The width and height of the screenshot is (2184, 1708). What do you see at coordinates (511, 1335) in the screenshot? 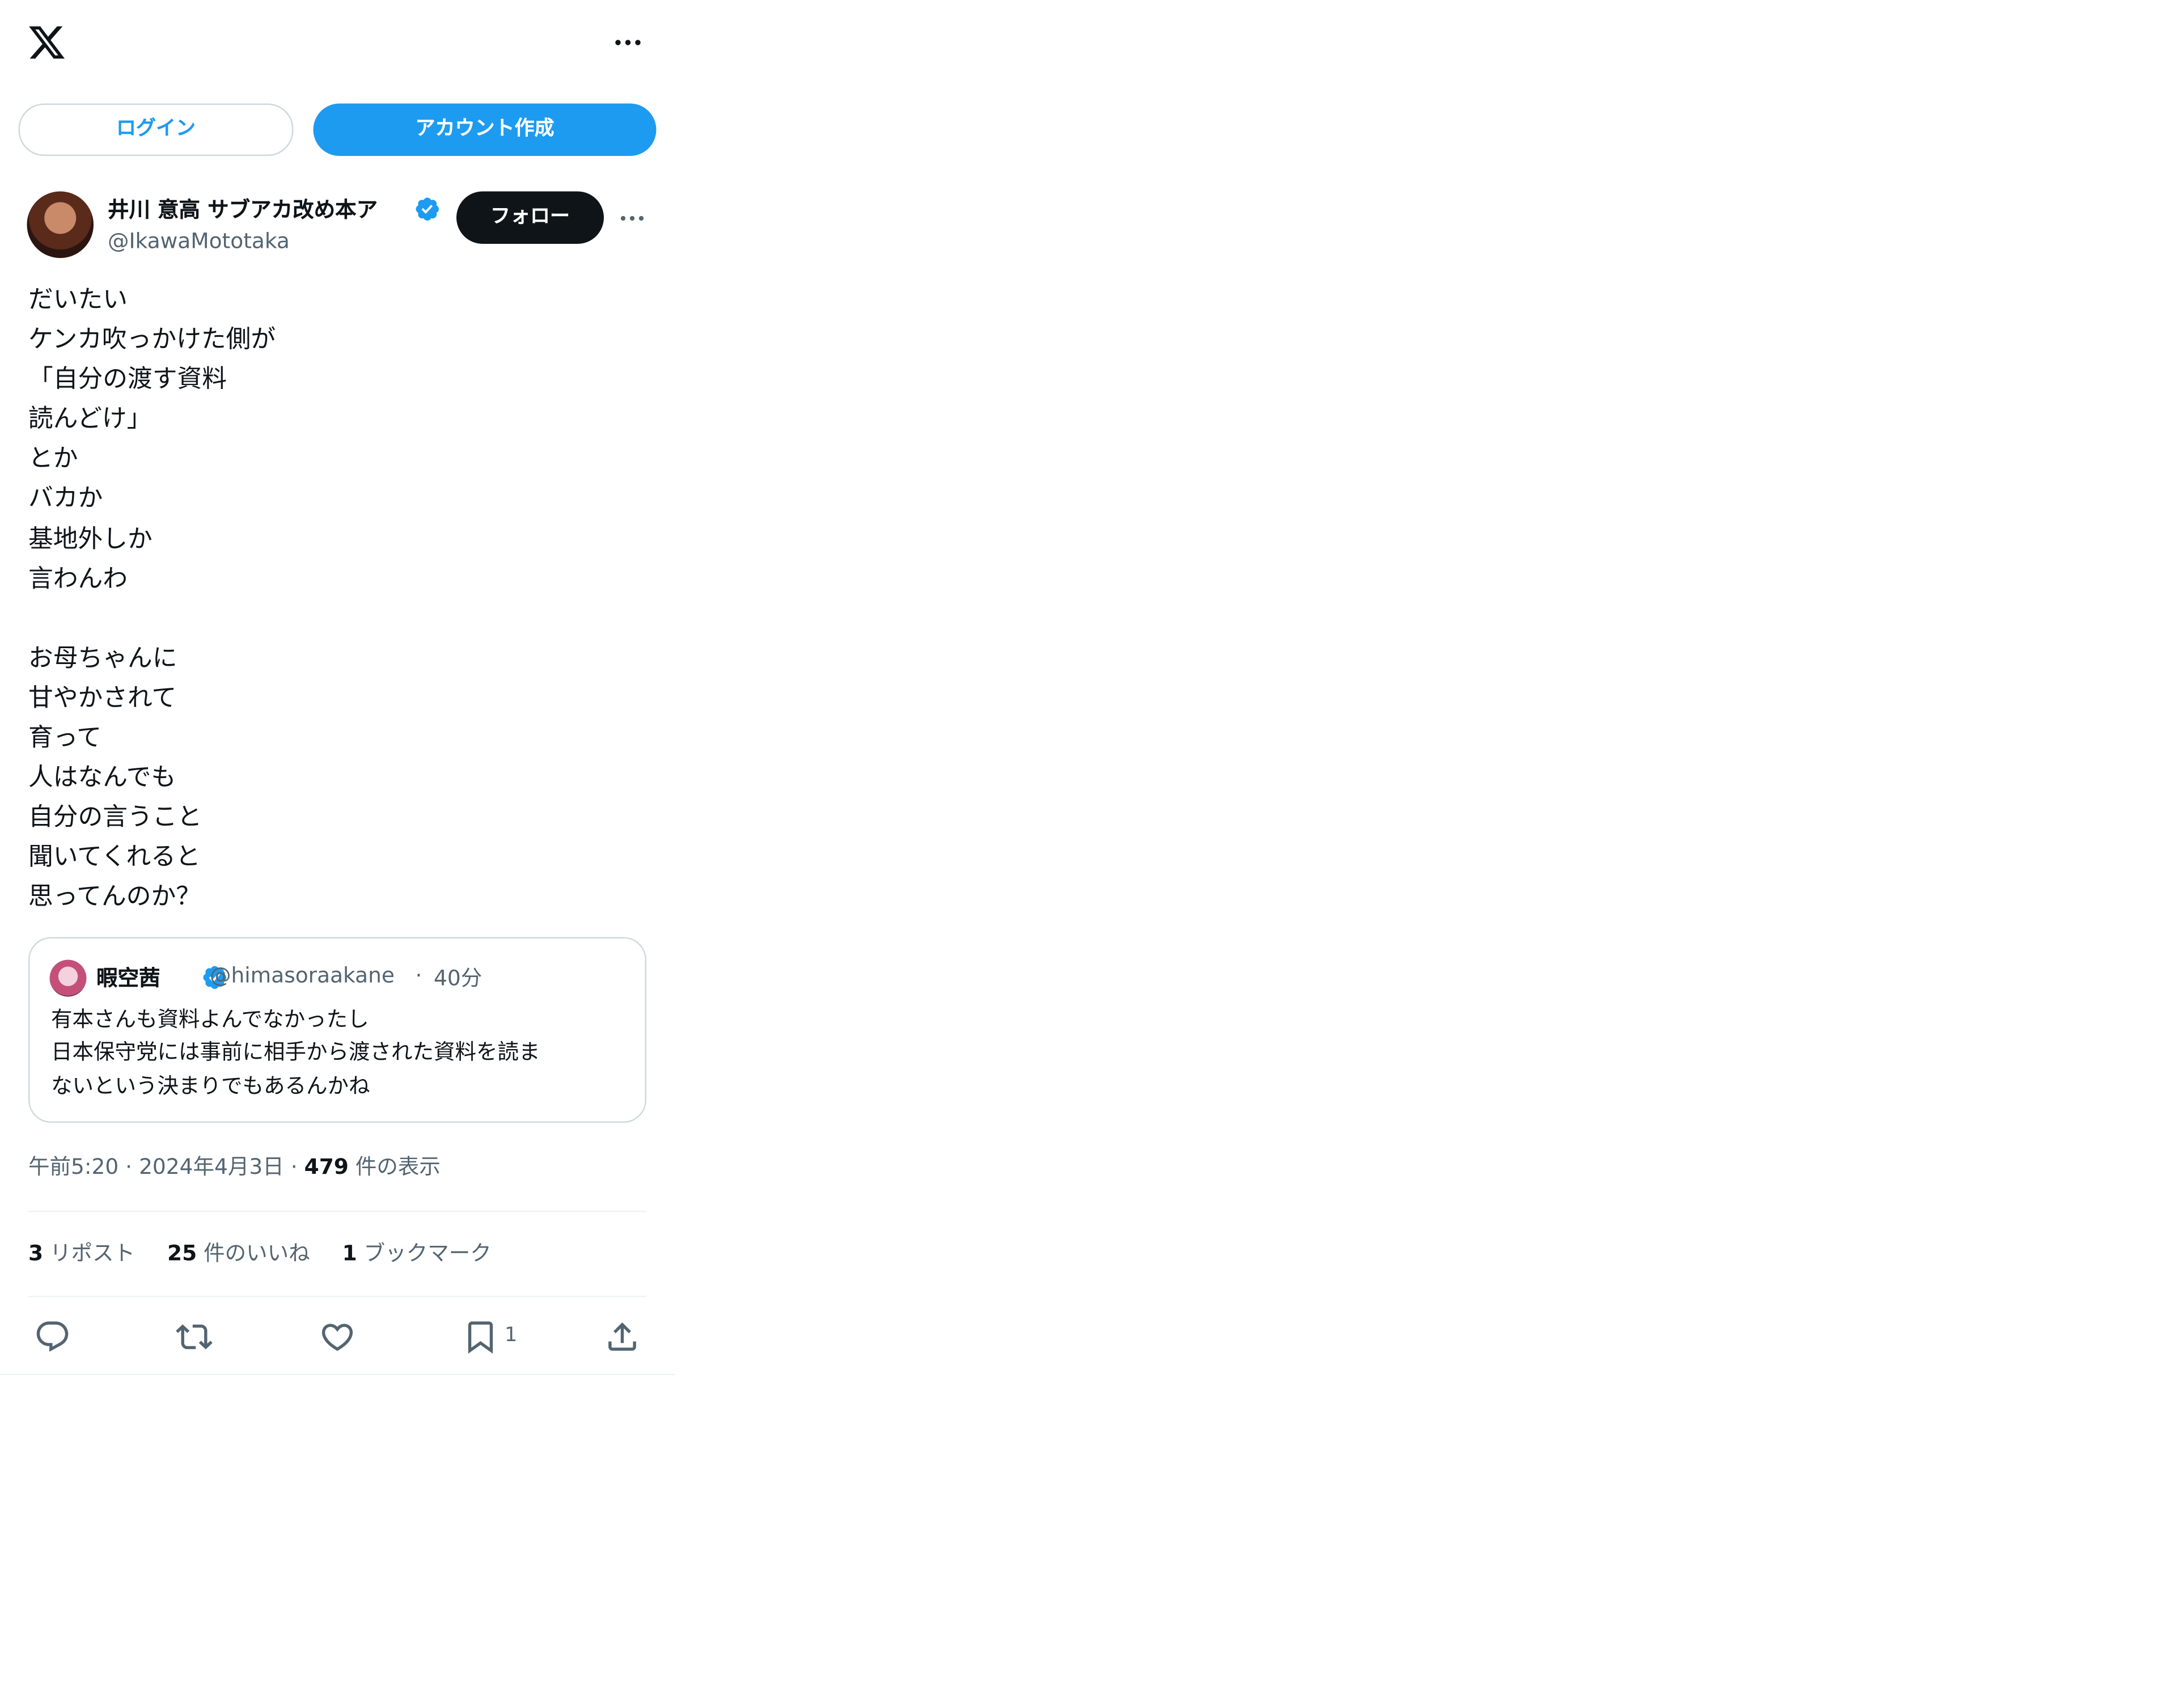
I see `bookmark-count: 1` at bounding box center [511, 1335].